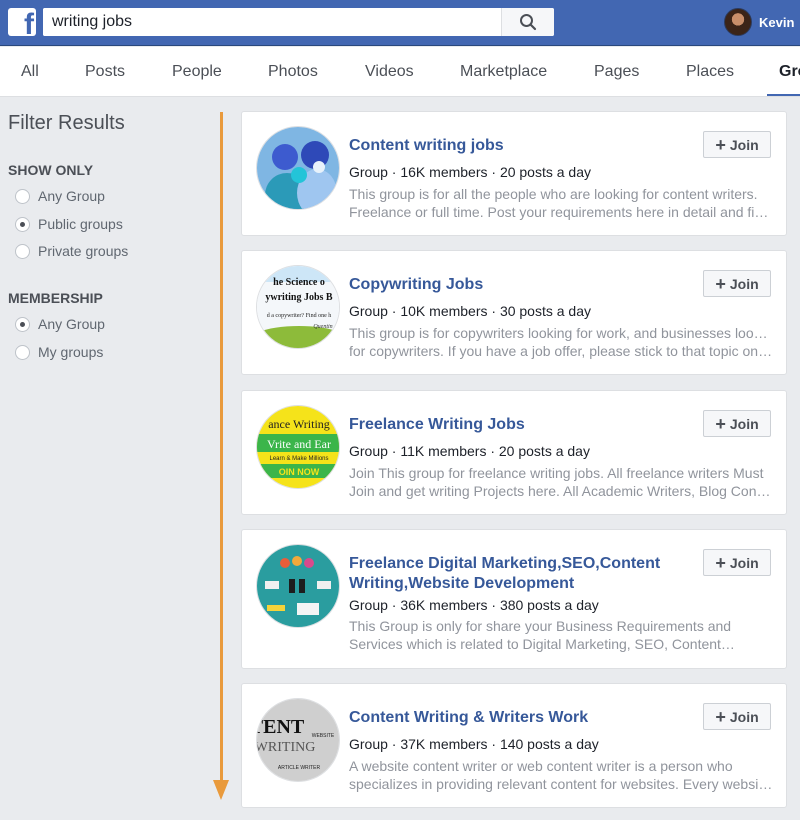 The width and height of the screenshot is (800, 820). What do you see at coordinates (470, 311) in the screenshot?
I see `group-meta: Group · 10K members · 30 posts a day` at bounding box center [470, 311].